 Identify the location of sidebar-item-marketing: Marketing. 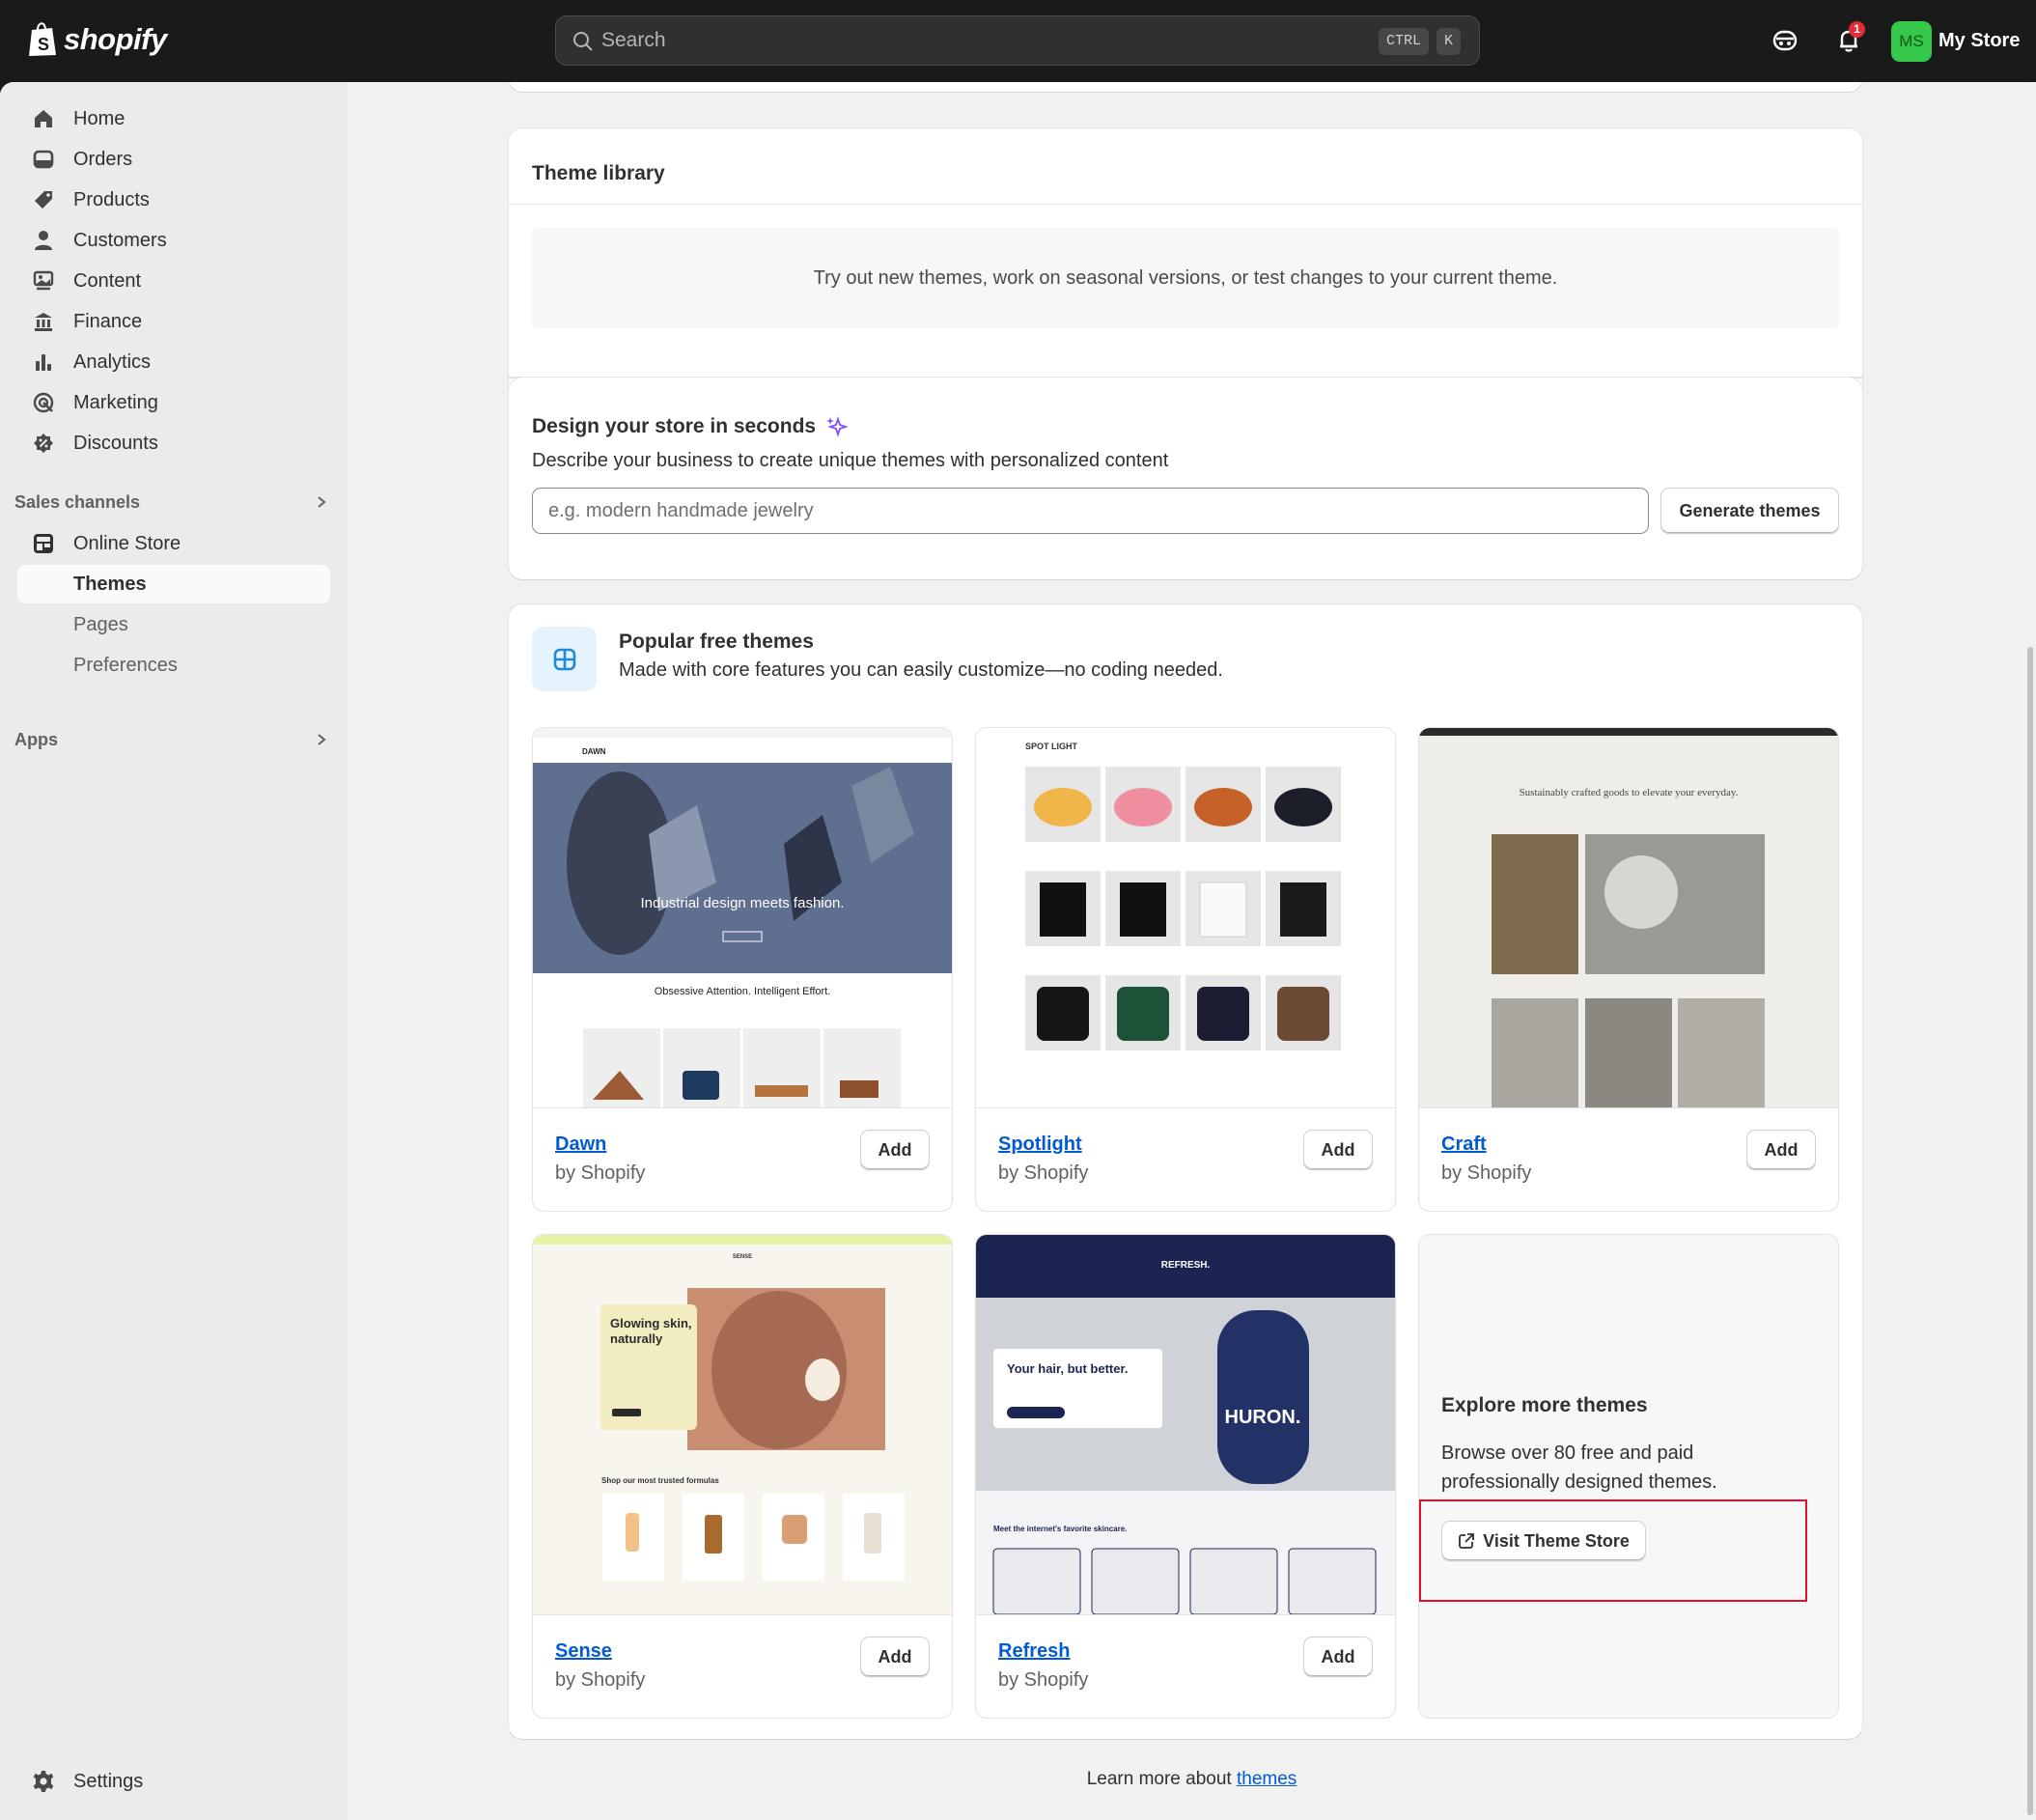
(173, 403).